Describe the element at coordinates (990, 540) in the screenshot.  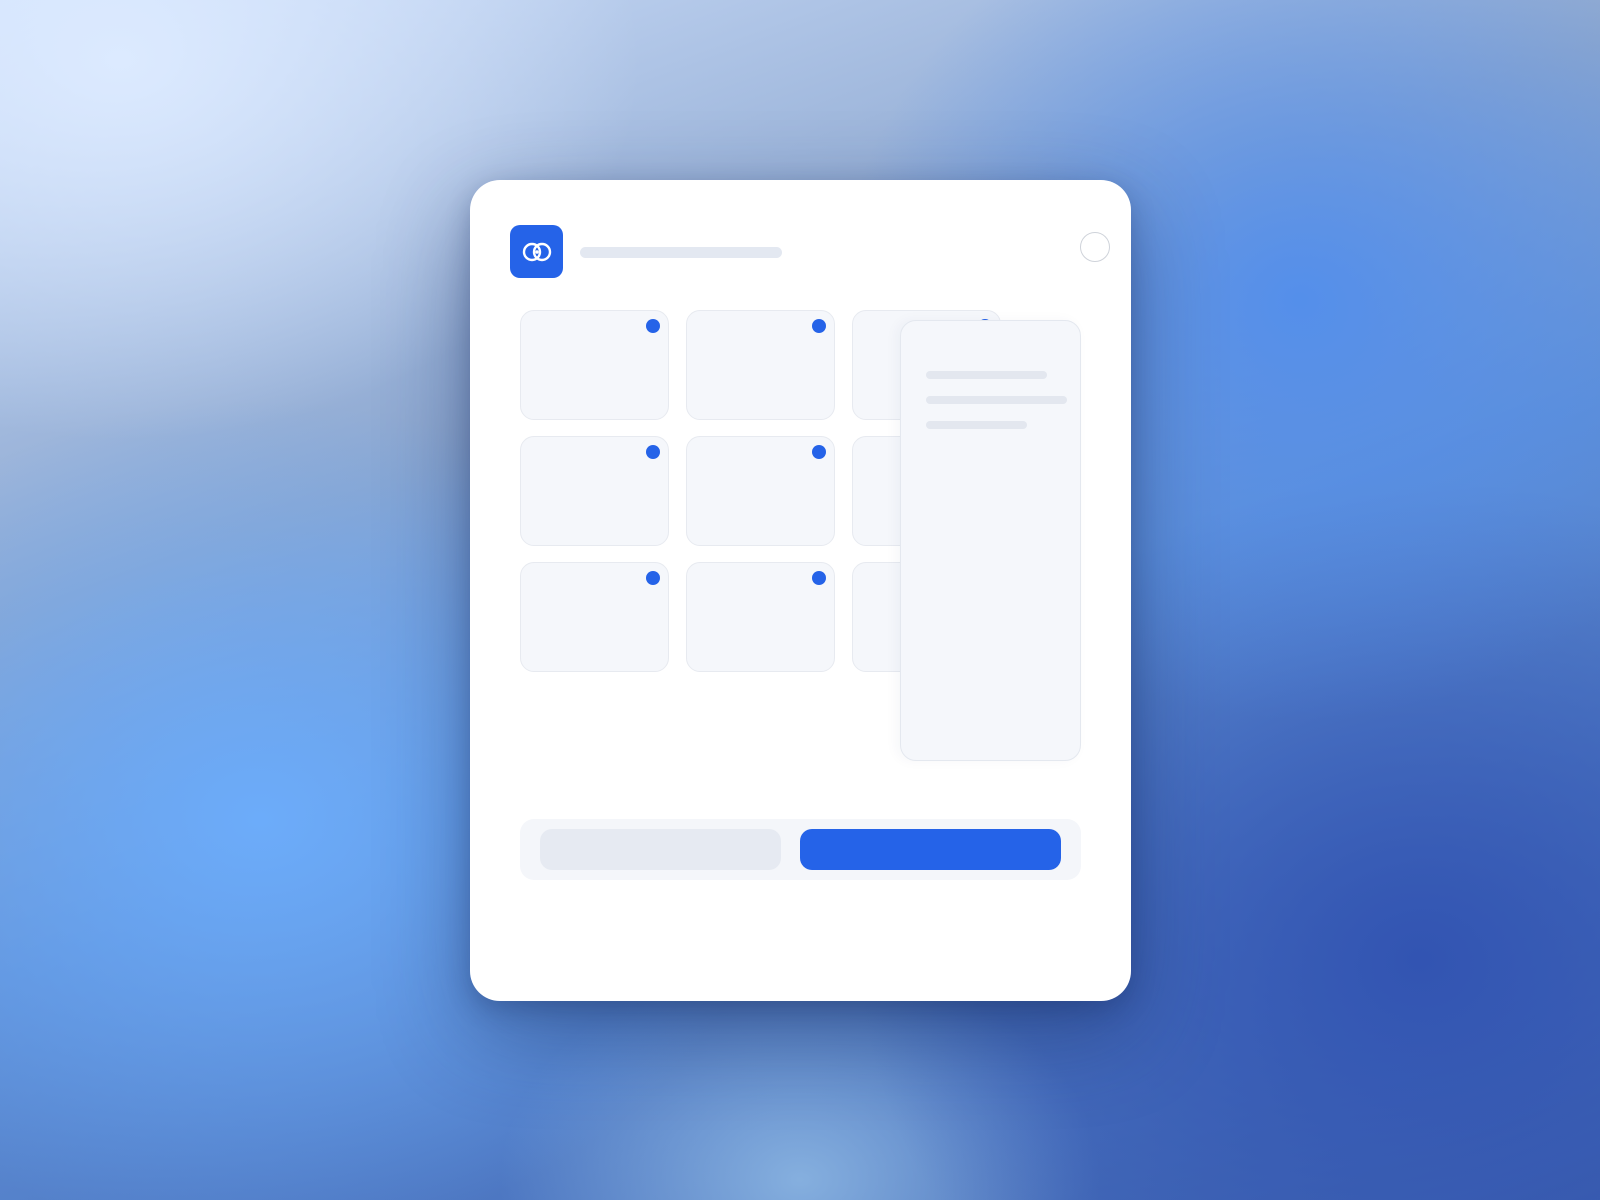
I see `detail-panel` at that location.